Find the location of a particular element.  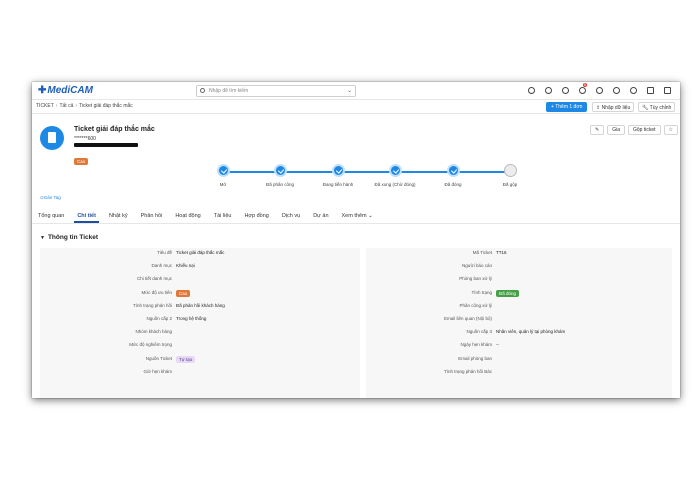

breadcrumb-item: Ticket giải đáp thắc mắc is located at coordinates (106, 106).